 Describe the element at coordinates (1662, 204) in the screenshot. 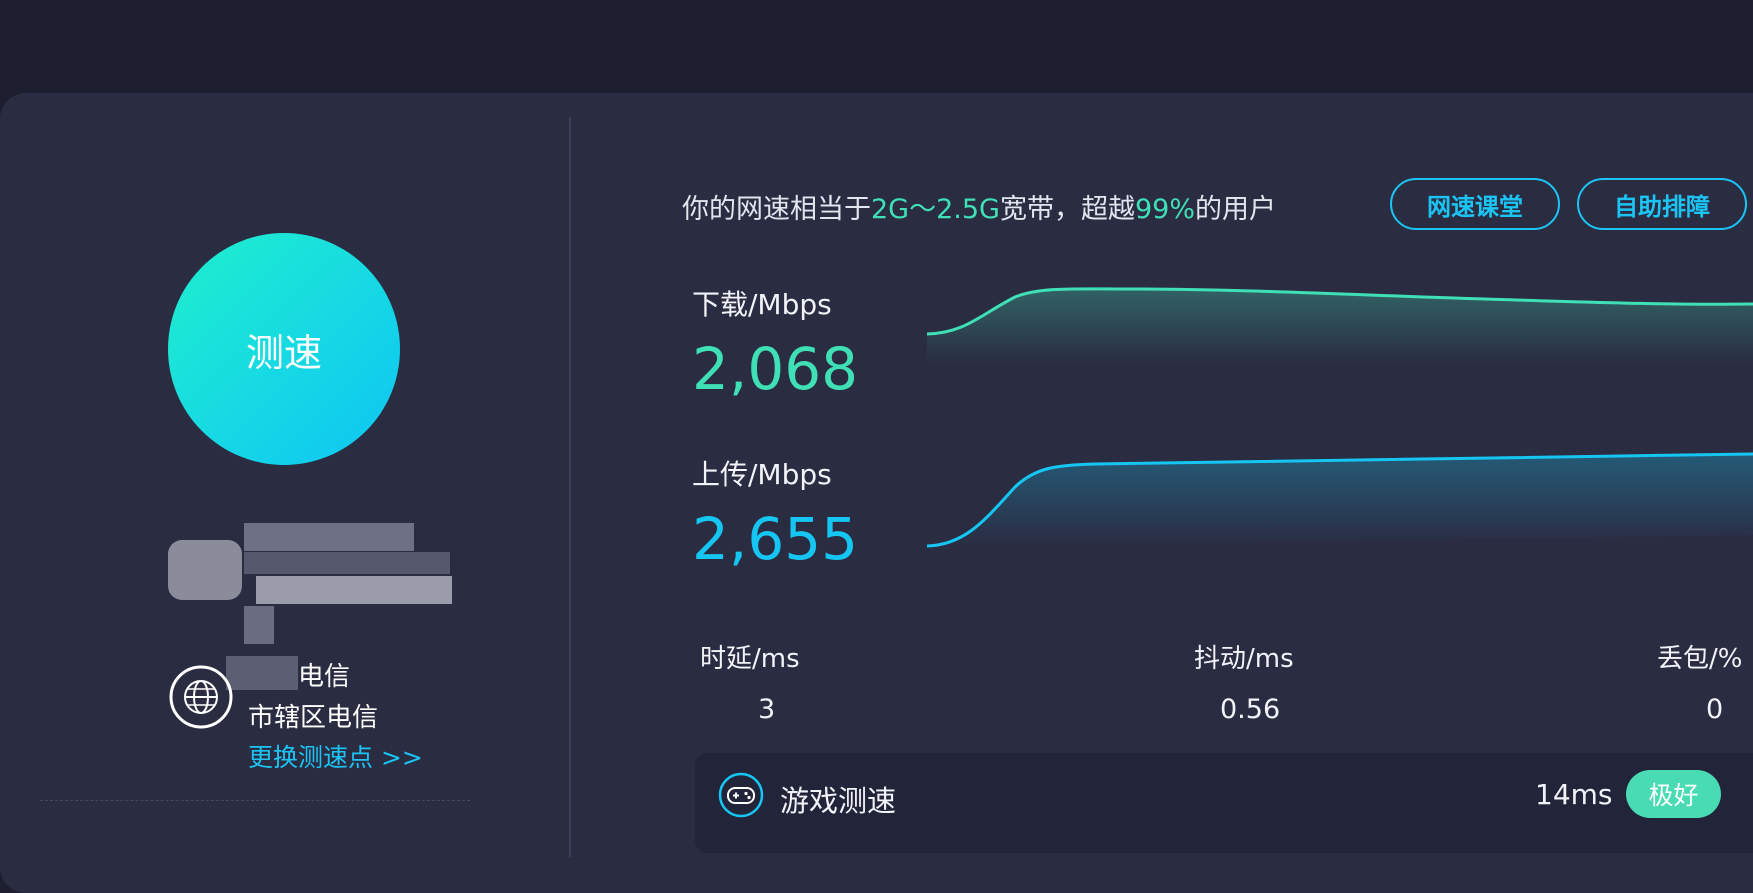

I see `troubleshoot-button: 自助排障` at that location.